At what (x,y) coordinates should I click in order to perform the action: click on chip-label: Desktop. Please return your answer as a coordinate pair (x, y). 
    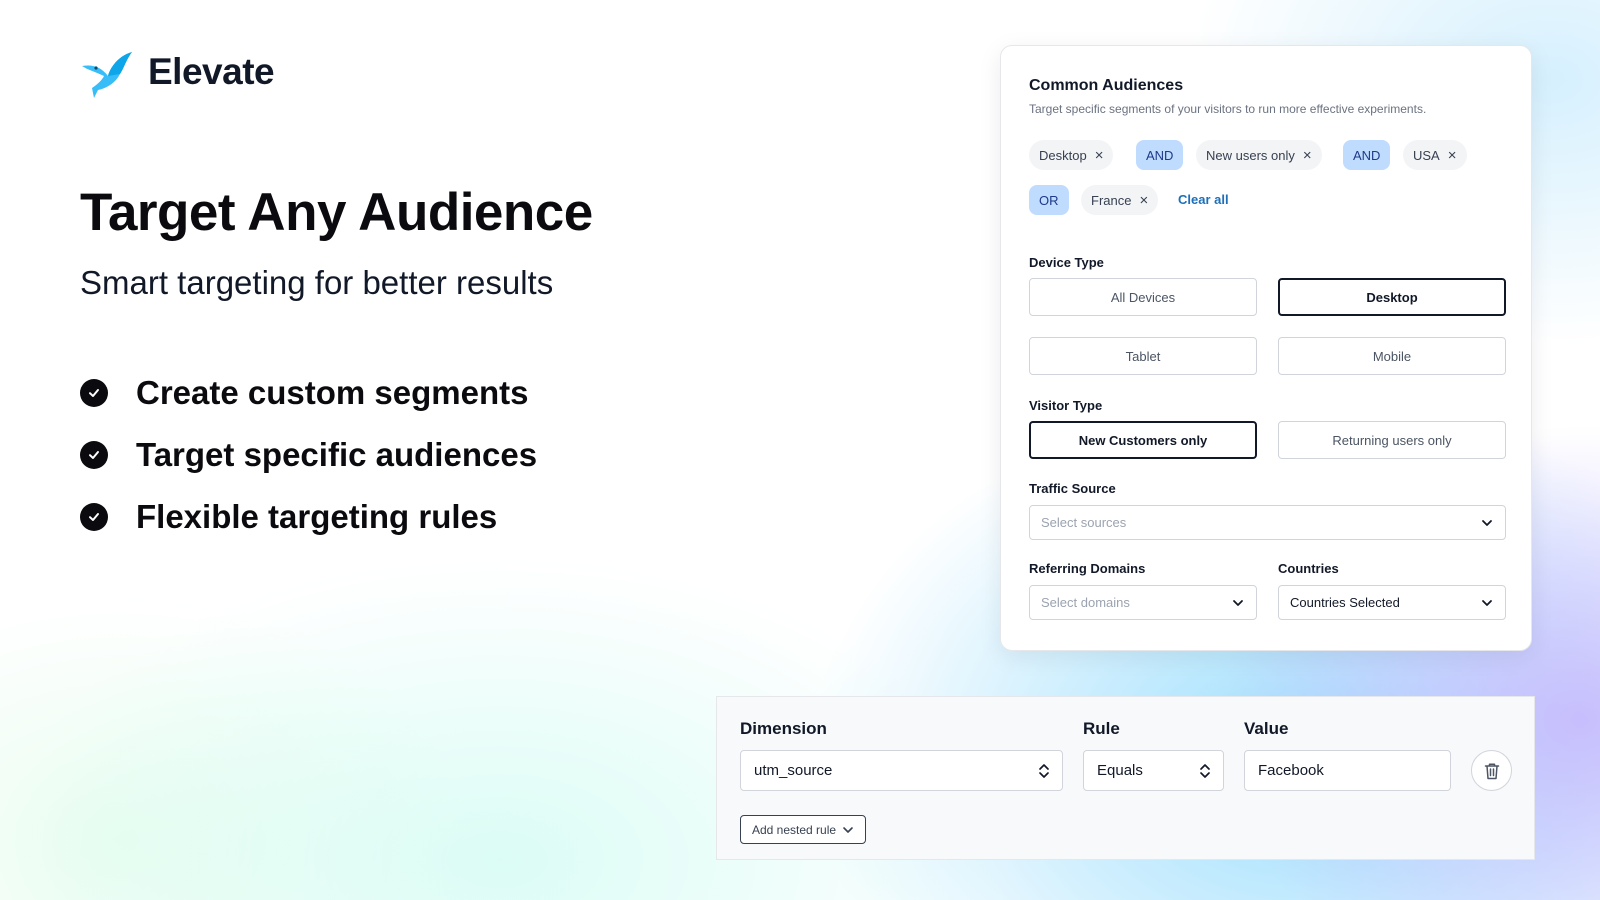
    Looking at the image, I should click on (1063, 155).